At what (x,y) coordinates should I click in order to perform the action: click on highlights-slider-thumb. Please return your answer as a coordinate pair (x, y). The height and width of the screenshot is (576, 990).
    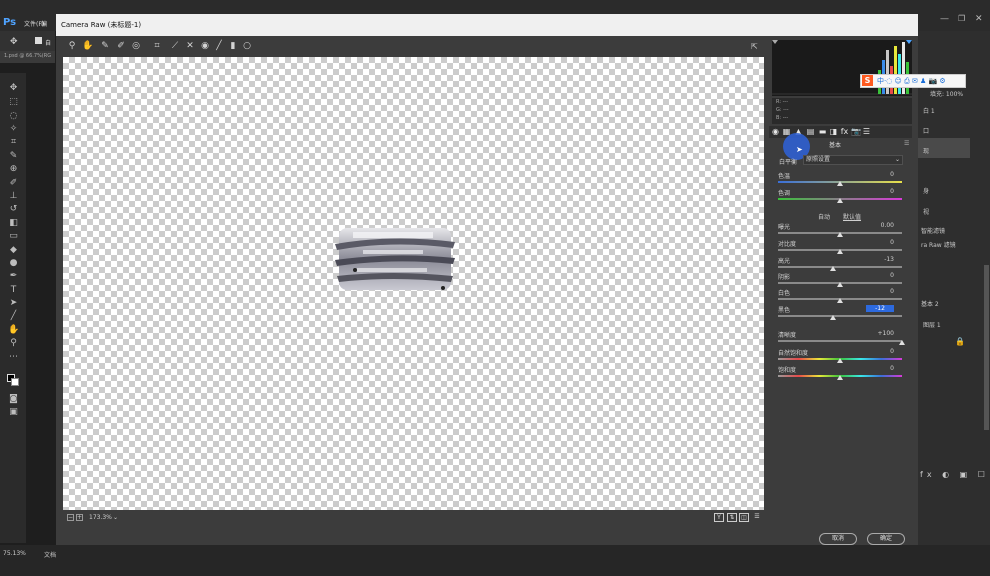
    Looking at the image, I should click on (832, 268).